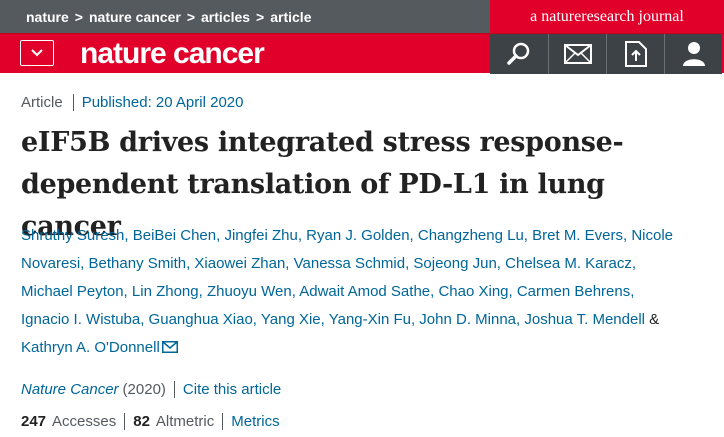 The image size is (724, 437). I want to click on search-button, so click(519, 54).